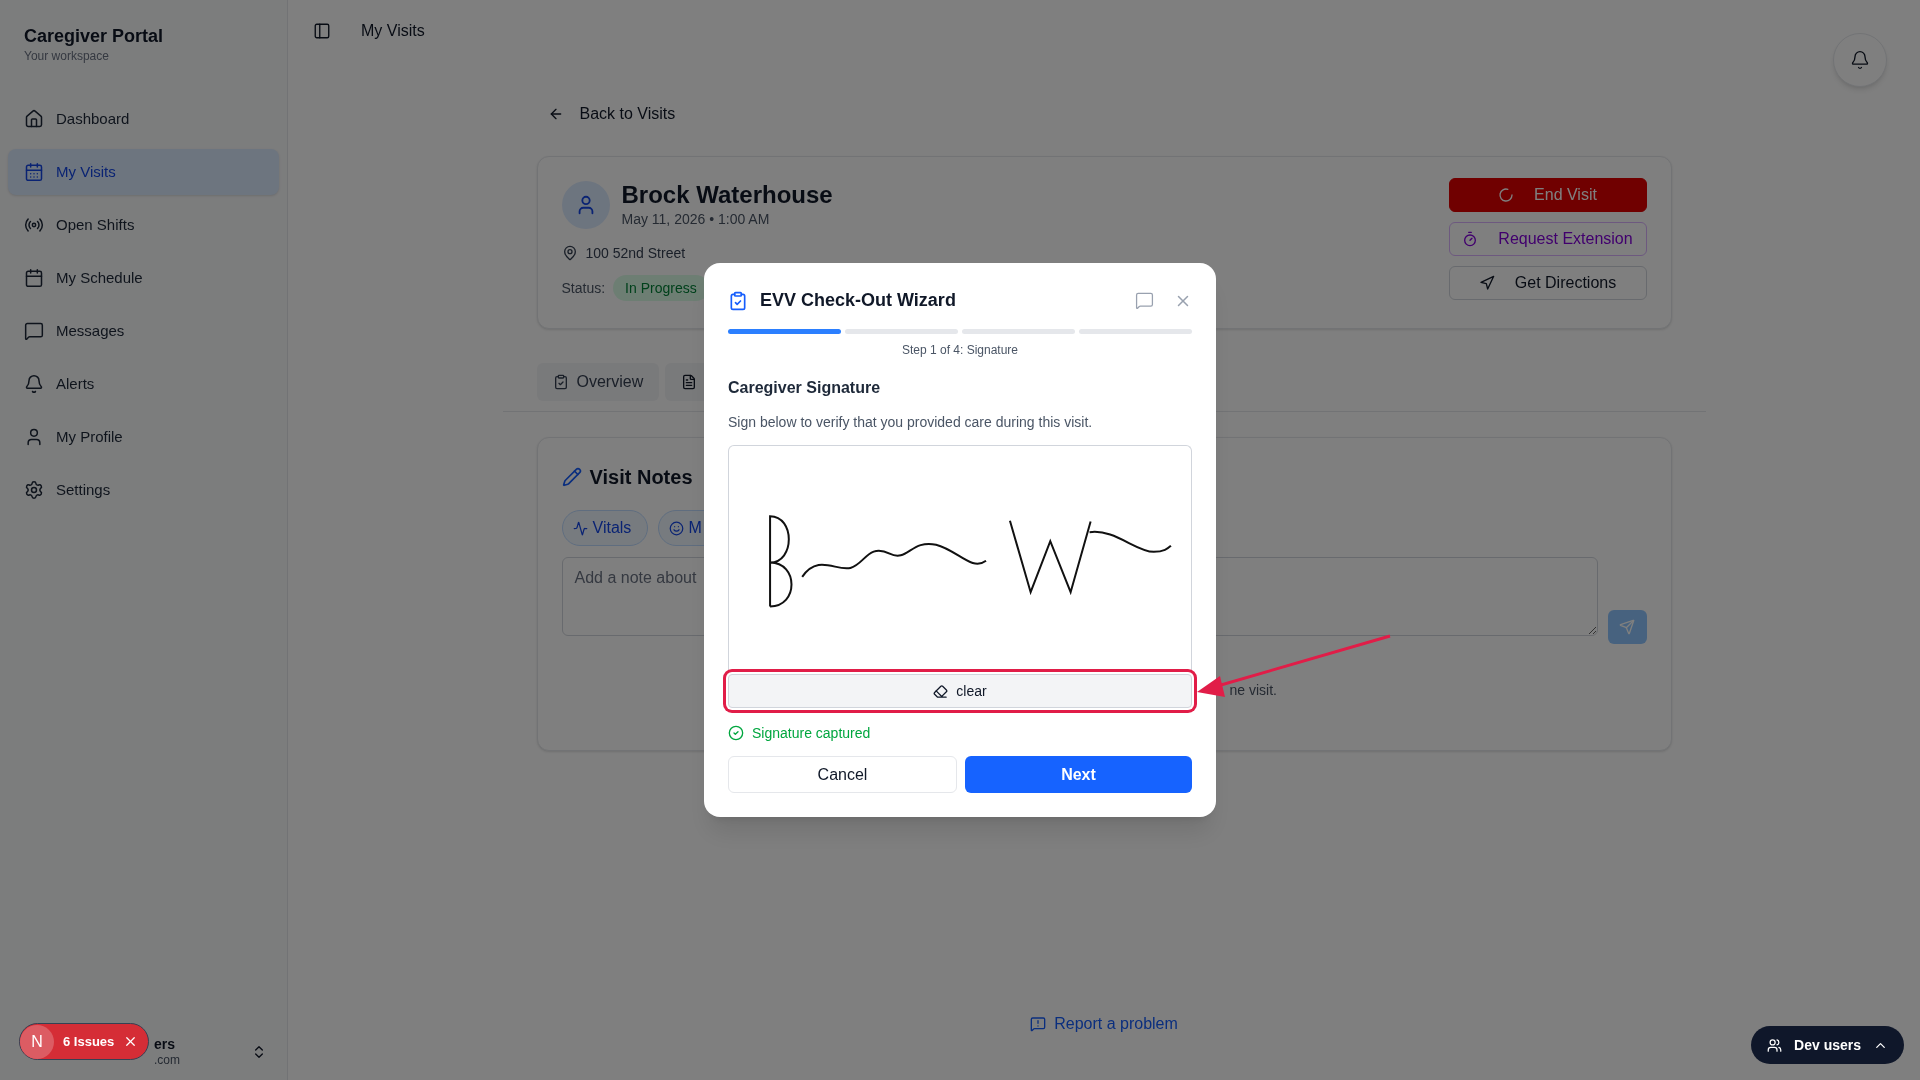  Describe the element at coordinates (143, 384) in the screenshot. I see `nav-item: Alerts` at that location.